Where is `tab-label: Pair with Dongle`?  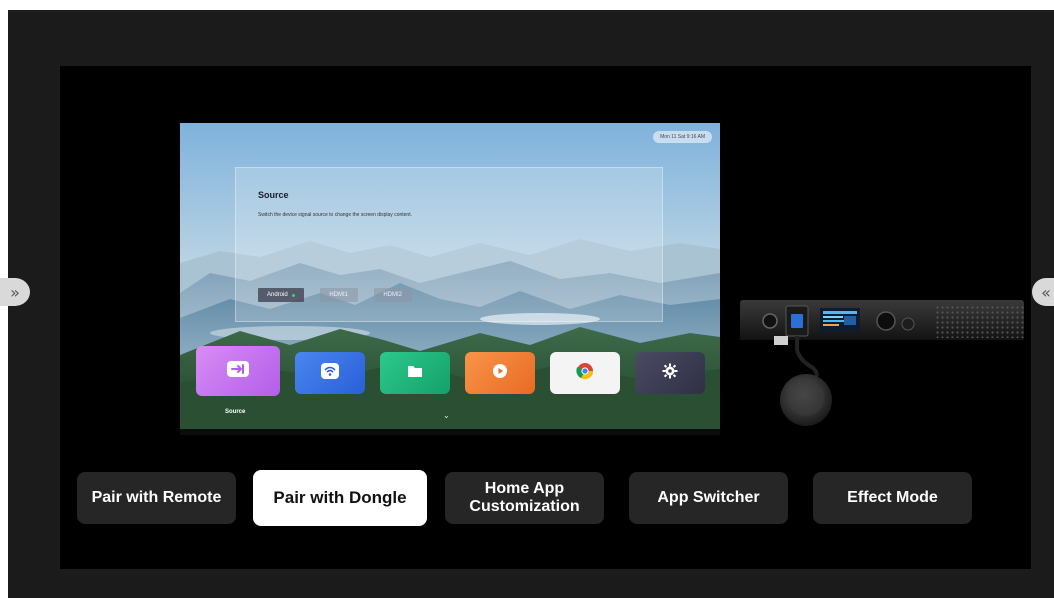
tab-label: Pair with Dongle is located at coordinates (340, 497).